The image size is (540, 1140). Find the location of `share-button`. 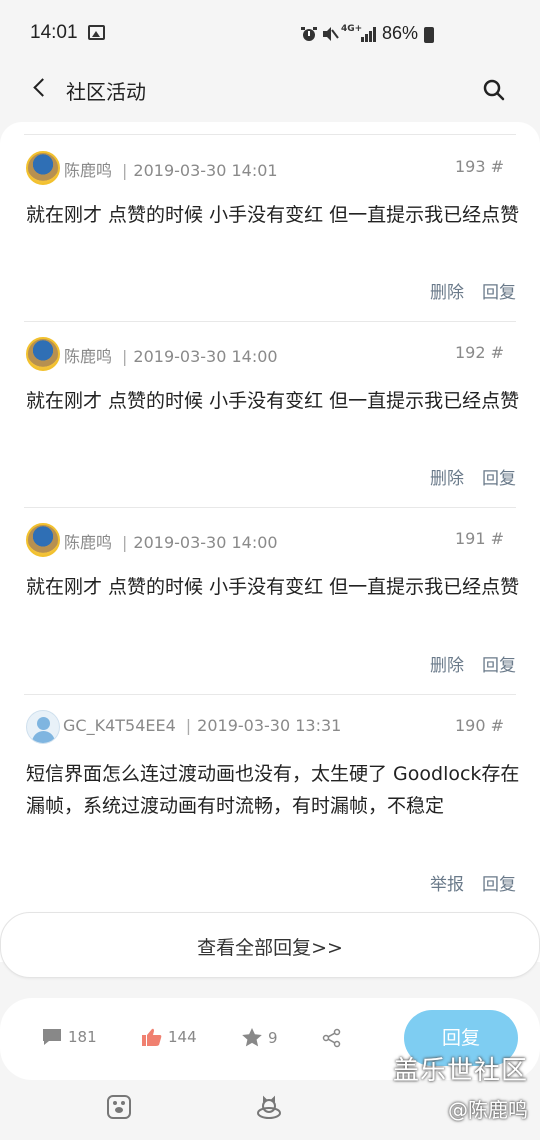

share-button is located at coordinates (335, 1038).